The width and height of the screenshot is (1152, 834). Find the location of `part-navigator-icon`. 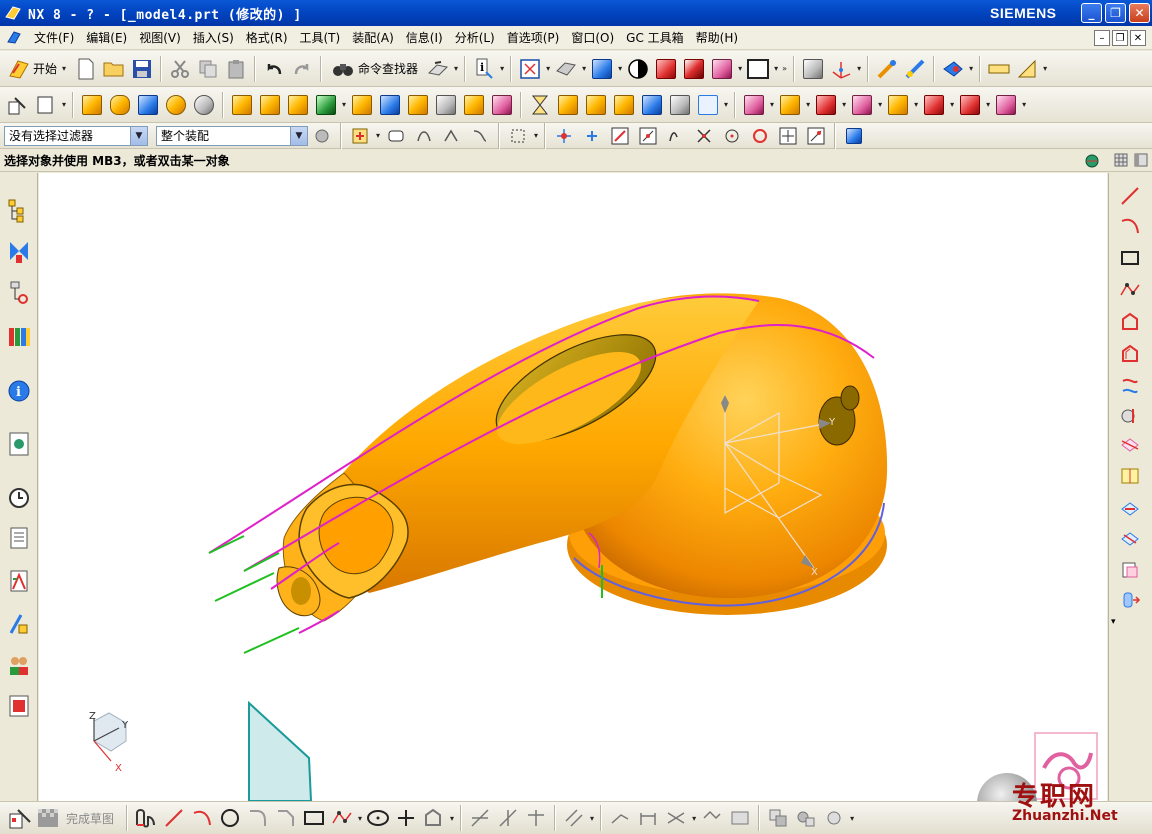

part-navigator-icon is located at coordinates (19, 293).